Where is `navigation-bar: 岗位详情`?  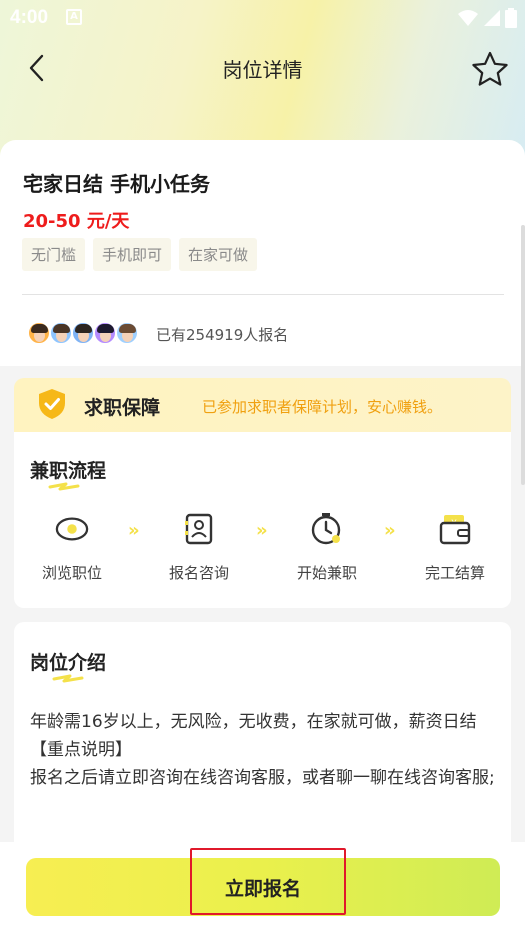
navigation-bar: 岗位详情 is located at coordinates (262, 68).